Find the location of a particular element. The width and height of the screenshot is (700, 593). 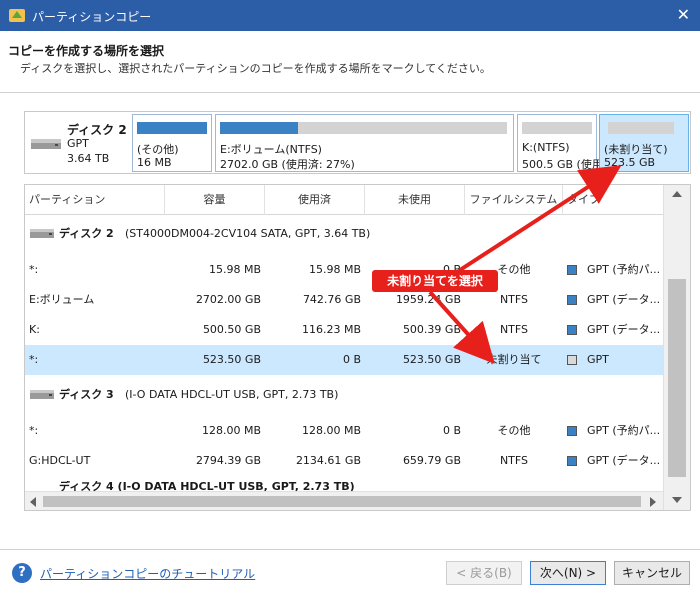

back-button: < 戻る(B) is located at coordinates (484, 573).